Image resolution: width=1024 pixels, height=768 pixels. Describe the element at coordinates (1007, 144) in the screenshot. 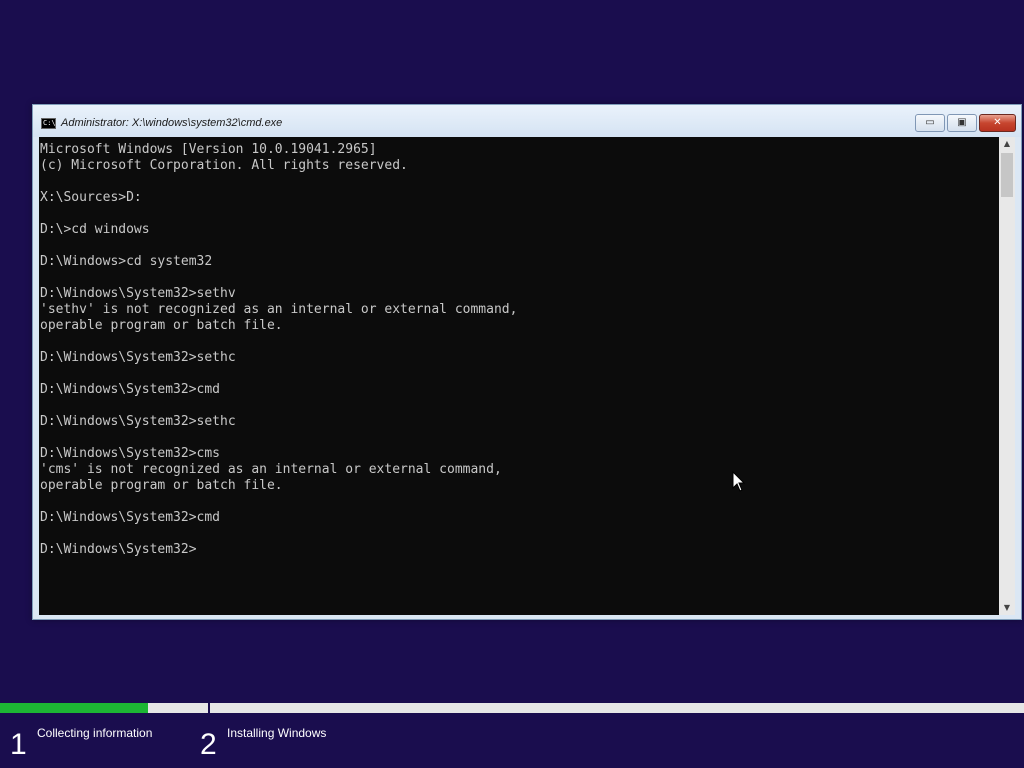

I see `scroll-up-arrow-icon: ▲` at that location.